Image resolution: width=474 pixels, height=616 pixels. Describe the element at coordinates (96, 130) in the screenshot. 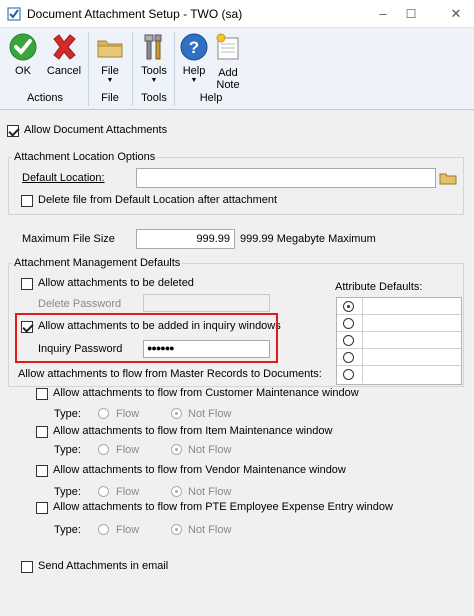

I see `allow-document-attachments-label: Allow Document Attachments` at that location.